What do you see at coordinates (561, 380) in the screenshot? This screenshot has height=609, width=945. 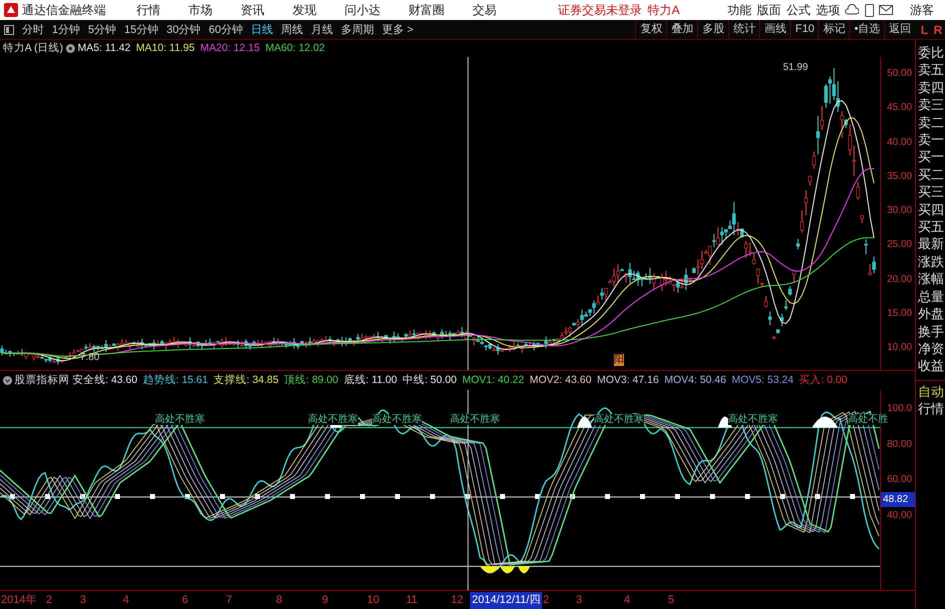 I see `indicator-value: MOV2: 43.60` at bounding box center [561, 380].